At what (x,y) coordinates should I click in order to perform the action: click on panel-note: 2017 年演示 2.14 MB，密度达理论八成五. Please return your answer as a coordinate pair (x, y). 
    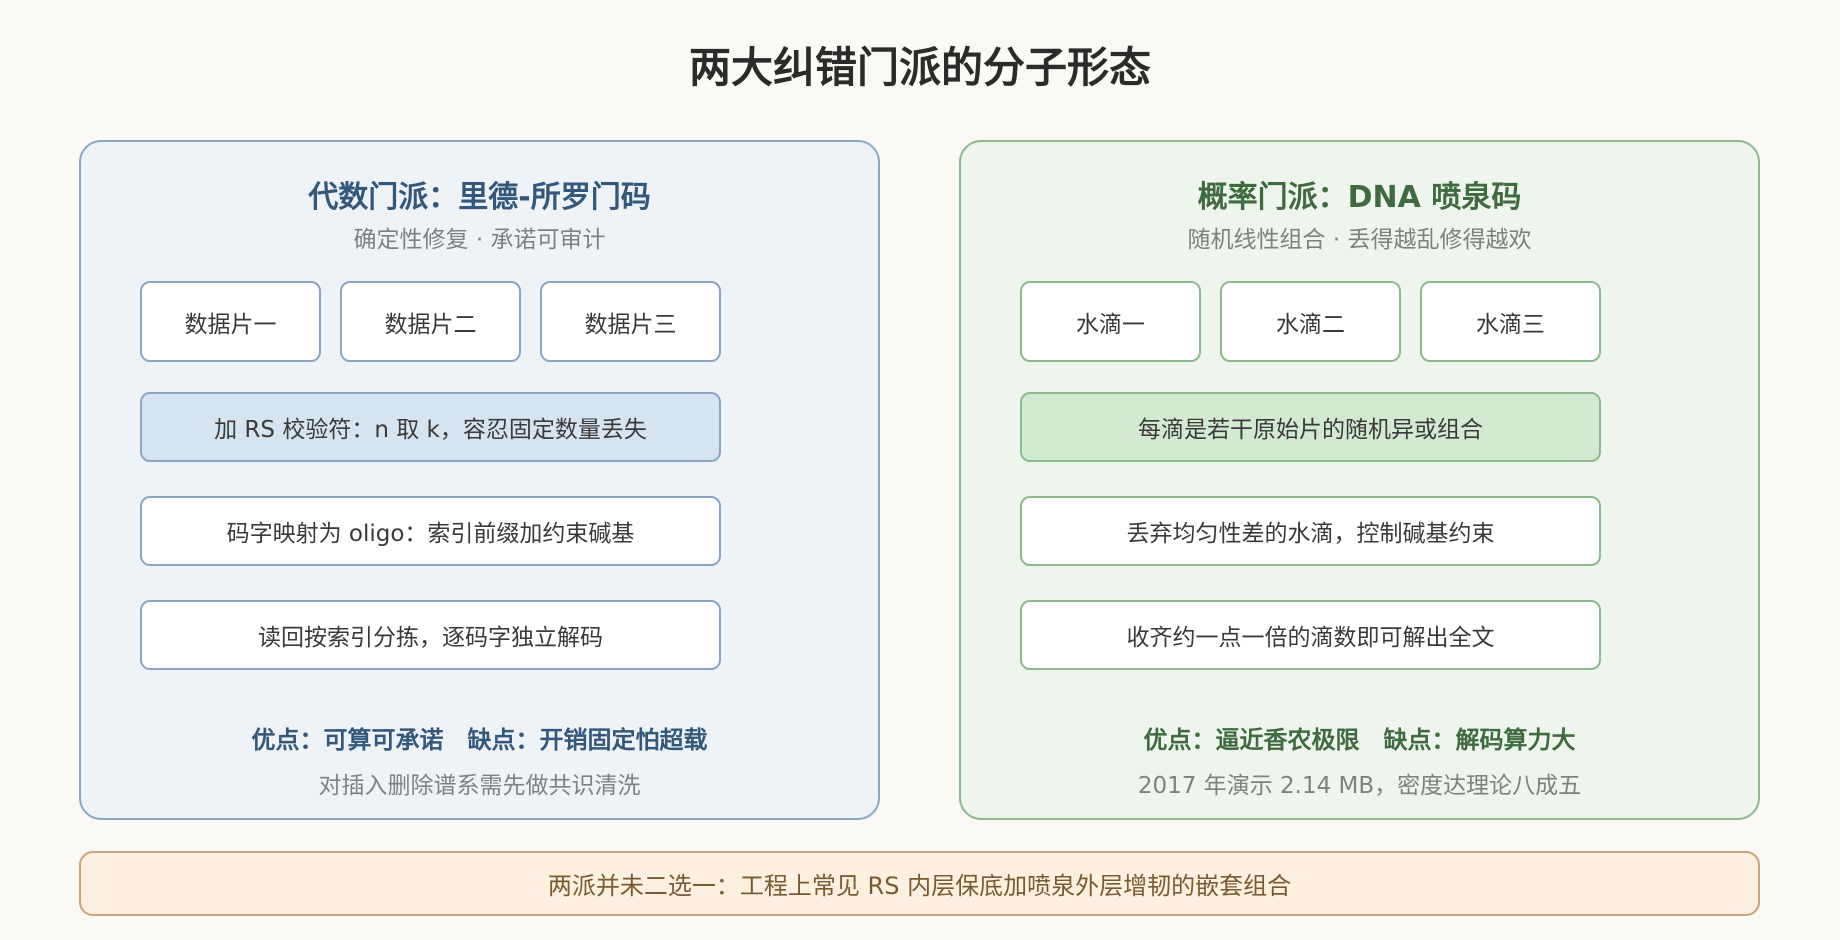
    Looking at the image, I should click on (1359, 786).